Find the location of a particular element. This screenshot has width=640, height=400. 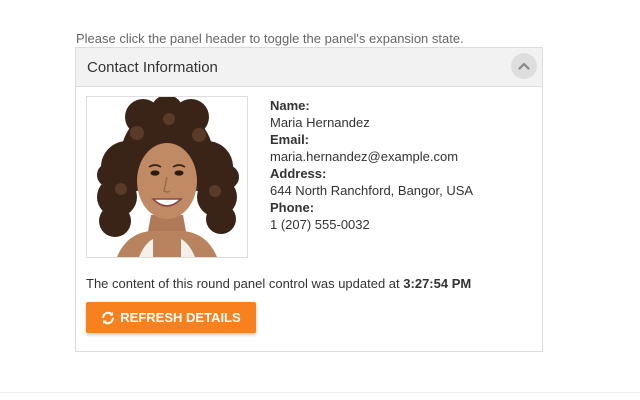

address-label: Address: is located at coordinates (298, 173).